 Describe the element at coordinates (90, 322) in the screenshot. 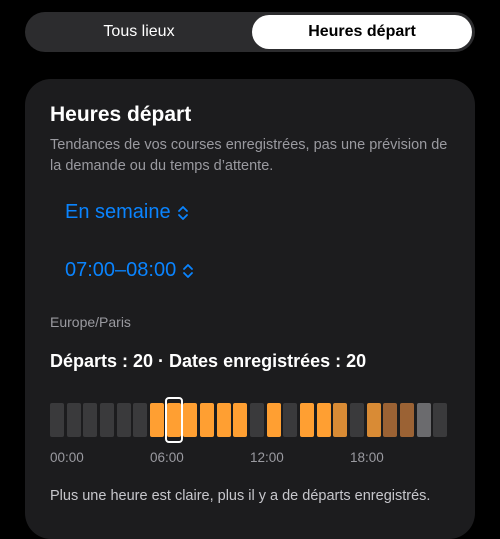

I see `timezone-label: Europe/Paris` at that location.